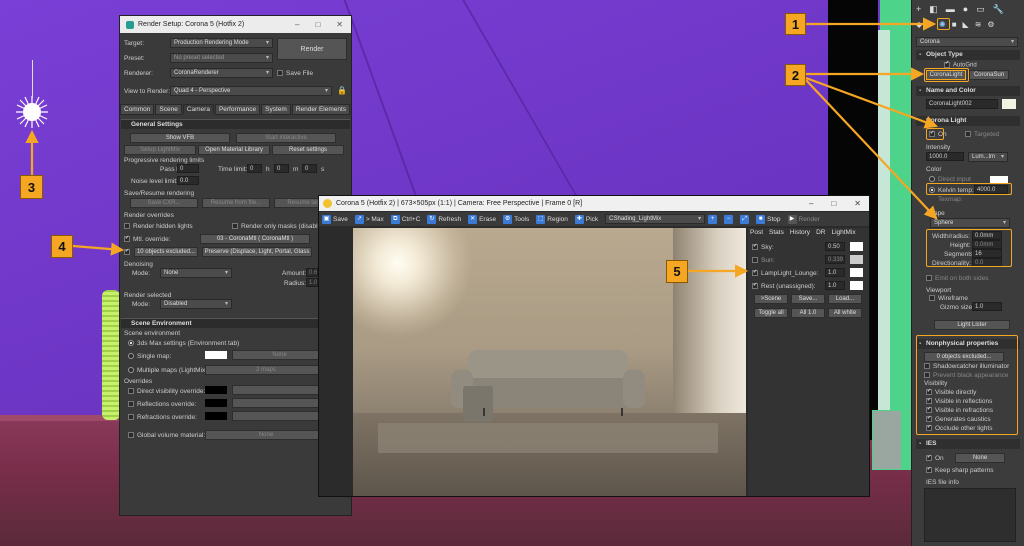 Image resolution: width=1024 pixels, height=546 pixels. I want to click on callout-1: 1, so click(795, 24).